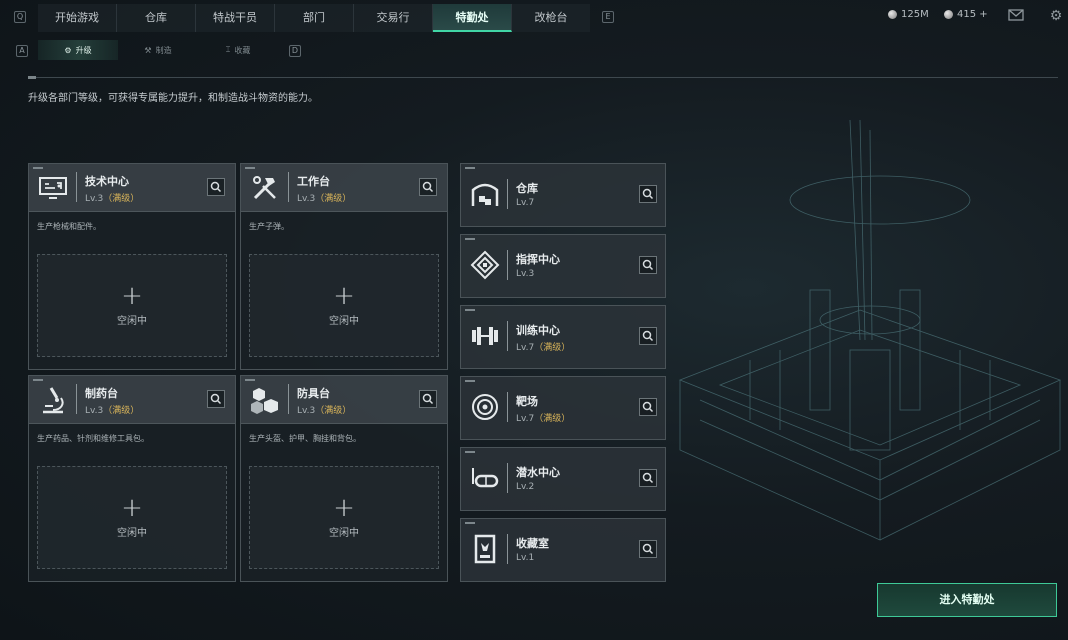 The height and width of the screenshot is (640, 1068). I want to click on tech-center-icon, so click(53, 188).